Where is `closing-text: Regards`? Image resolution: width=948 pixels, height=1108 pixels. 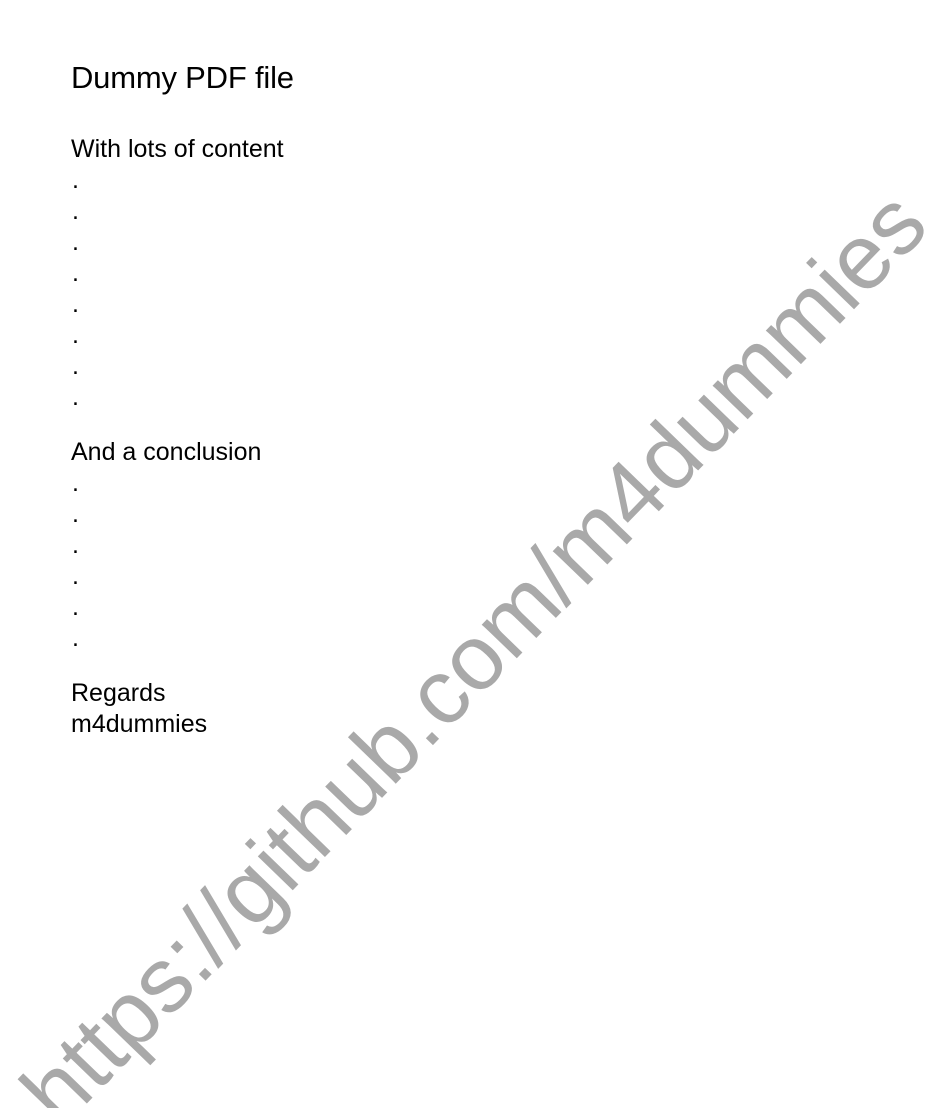
closing-text: Regards is located at coordinates (118, 693).